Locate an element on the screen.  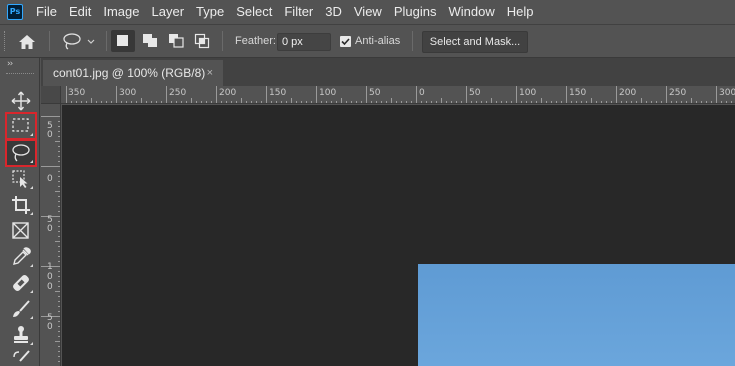
frame-tool is located at coordinates (21, 231).